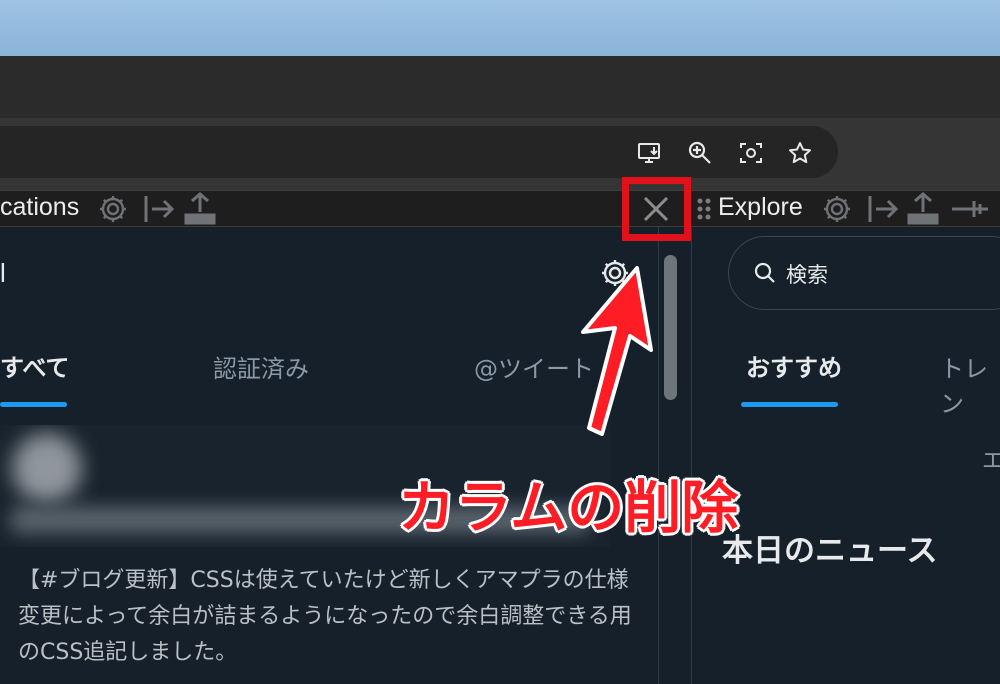 This screenshot has width=1000, height=684. Describe the element at coordinates (261, 366) in the screenshot. I see `tab-verified: 認証済み` at that location.